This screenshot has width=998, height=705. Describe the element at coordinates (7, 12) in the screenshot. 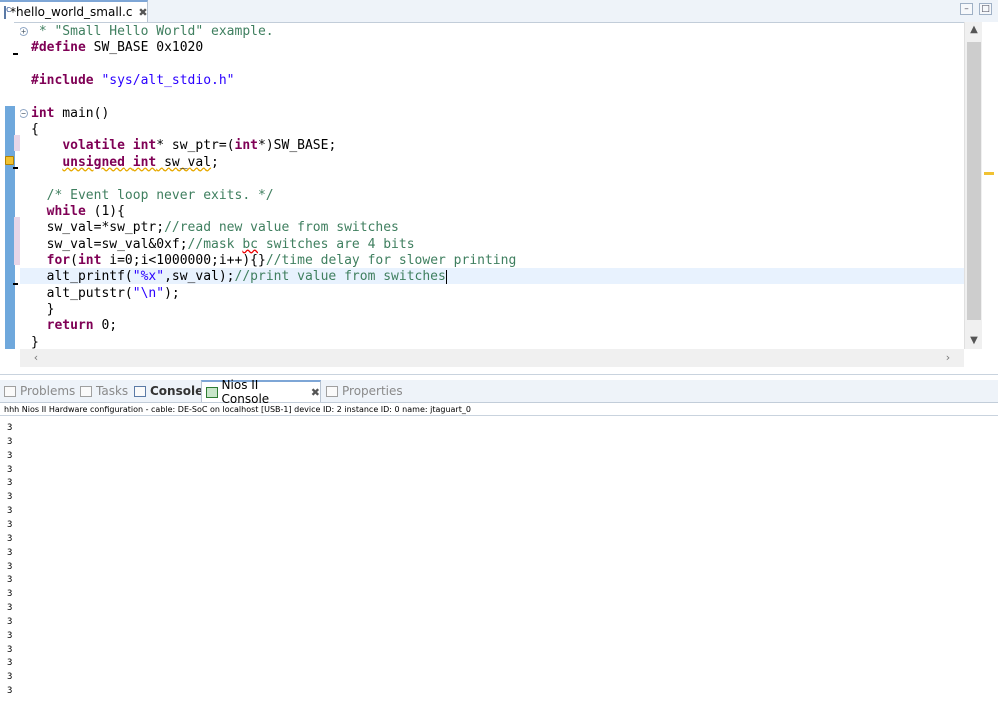

I see `c-file-icon` at that location.